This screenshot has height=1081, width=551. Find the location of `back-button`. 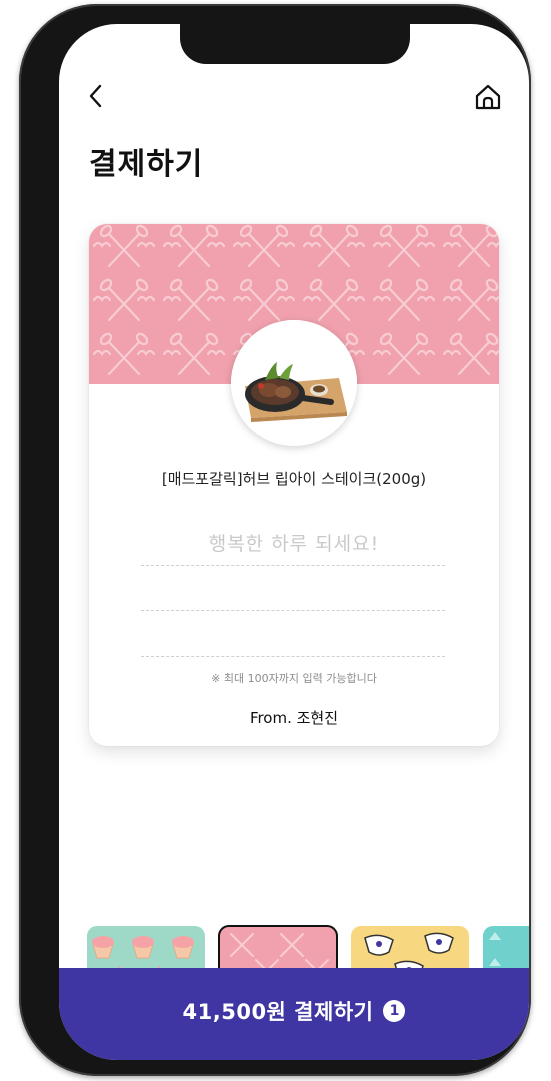

back-button is located at coordinates (97, 96).